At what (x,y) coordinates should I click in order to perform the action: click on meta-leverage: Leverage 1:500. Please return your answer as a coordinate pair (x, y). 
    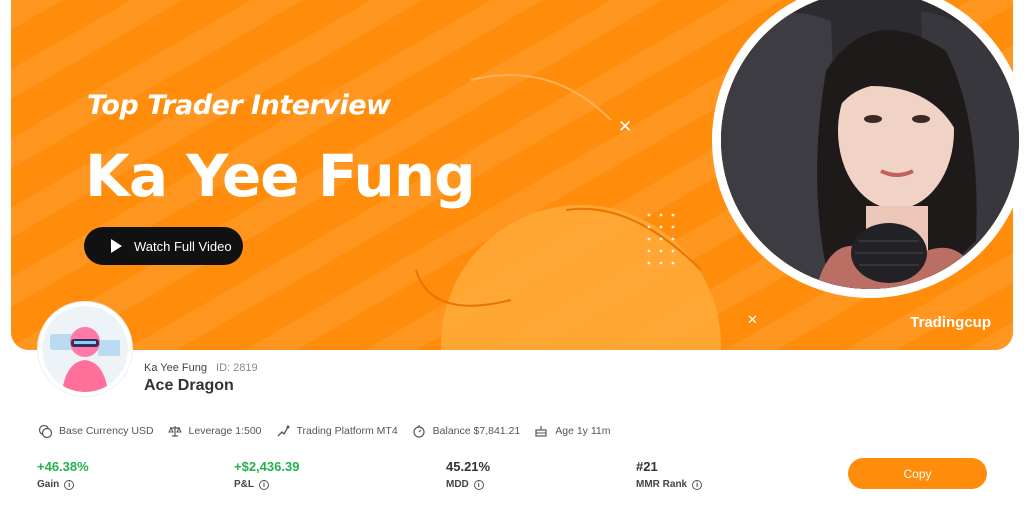
    Looking at the image, I should click on (214, 431).